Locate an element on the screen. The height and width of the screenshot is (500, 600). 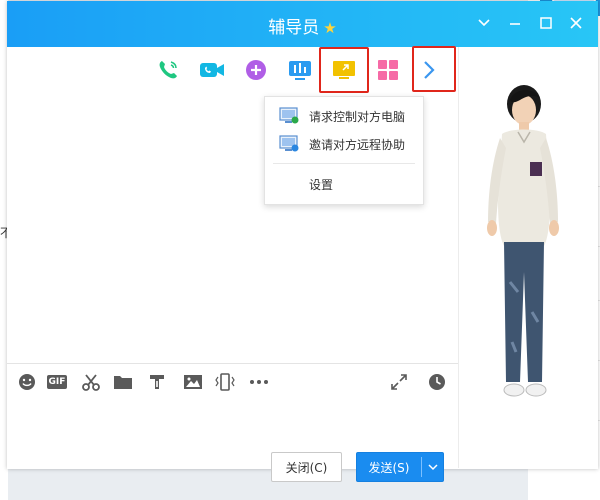
title-bar: 辅导员 ★ is located at coordinates (302, 24).